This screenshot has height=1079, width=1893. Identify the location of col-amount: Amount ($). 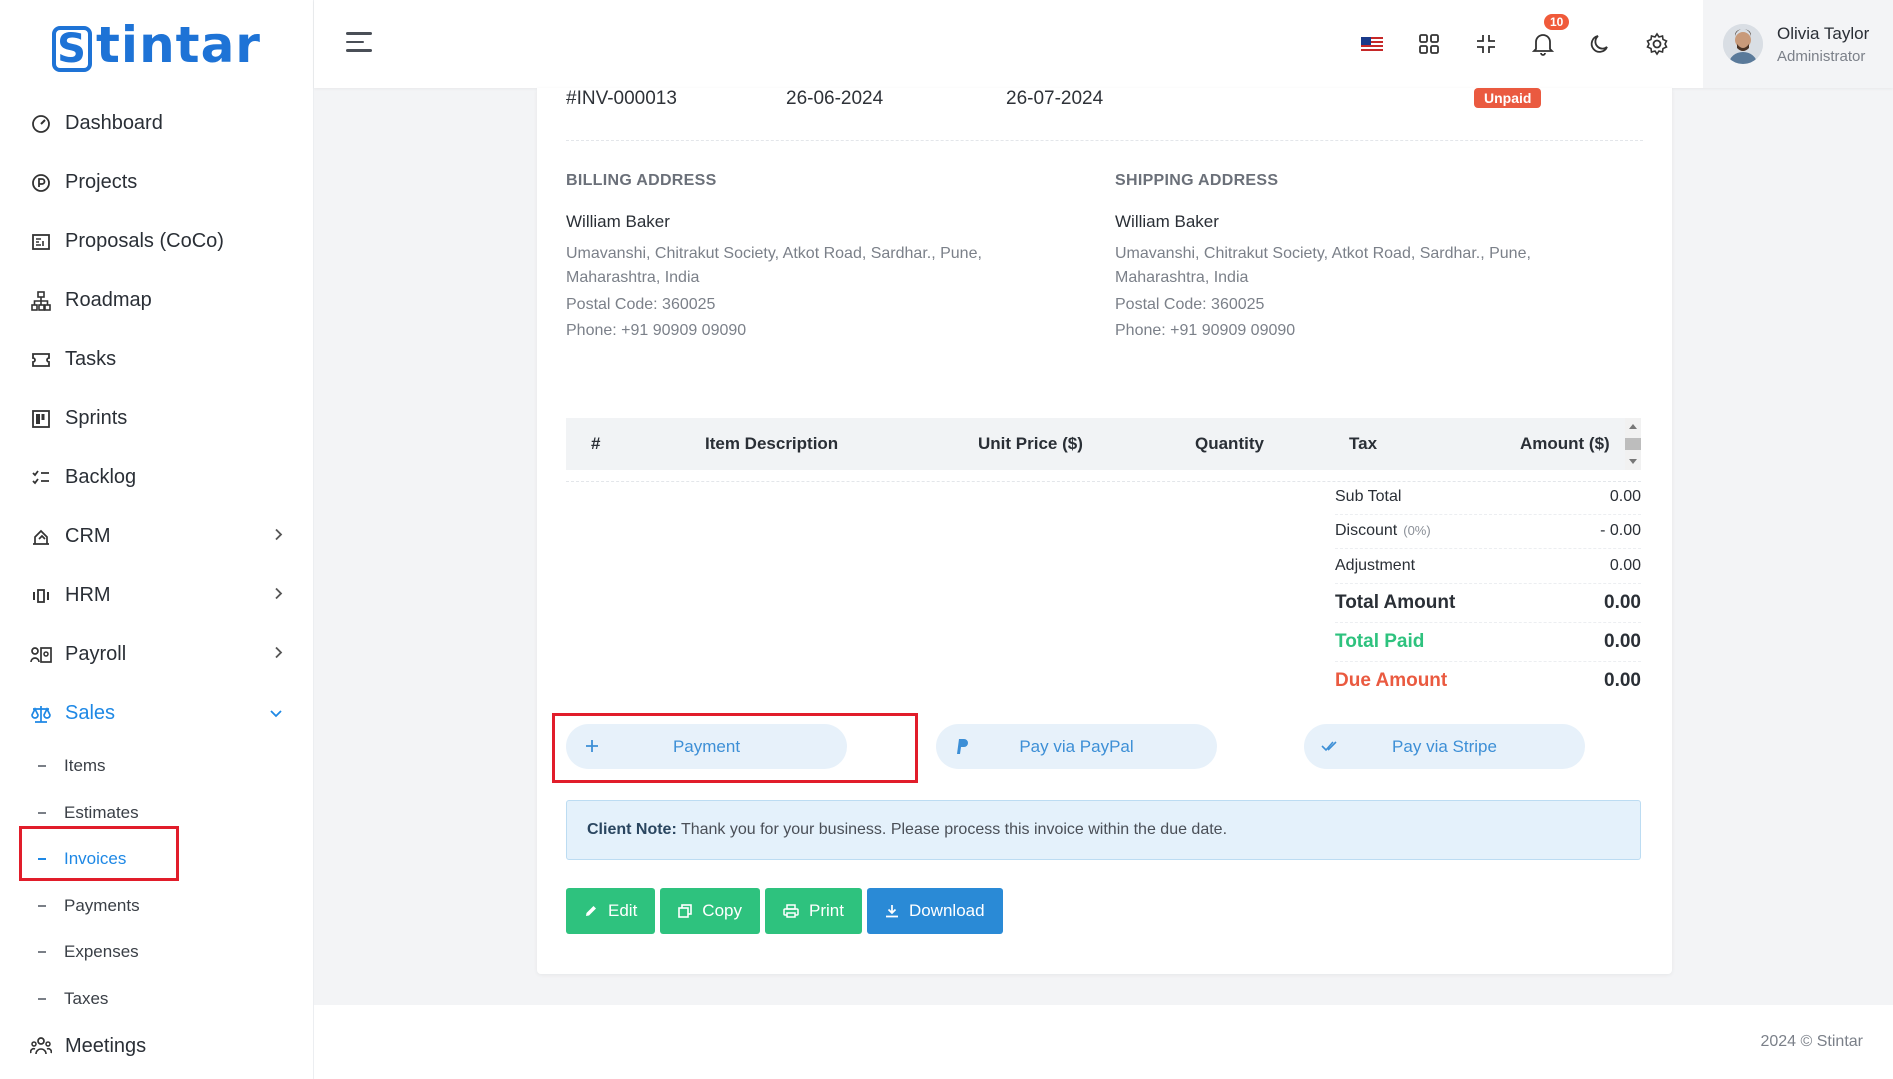
(1565, 443).